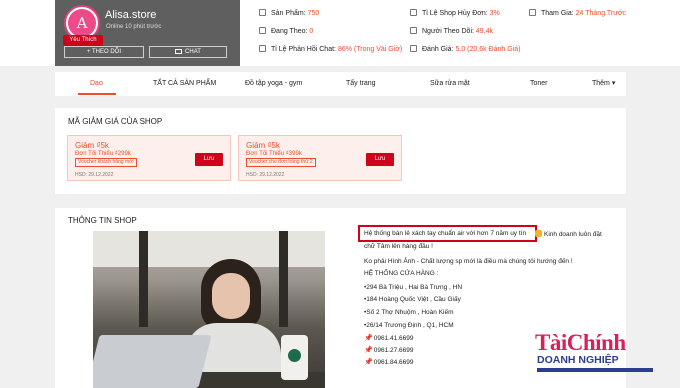 The image size is (680, 388). Describe the element at coordinates (450, 84) in the screenshot. I see `nav-tab-cleanser: Sữa rửa mặt` at that location.